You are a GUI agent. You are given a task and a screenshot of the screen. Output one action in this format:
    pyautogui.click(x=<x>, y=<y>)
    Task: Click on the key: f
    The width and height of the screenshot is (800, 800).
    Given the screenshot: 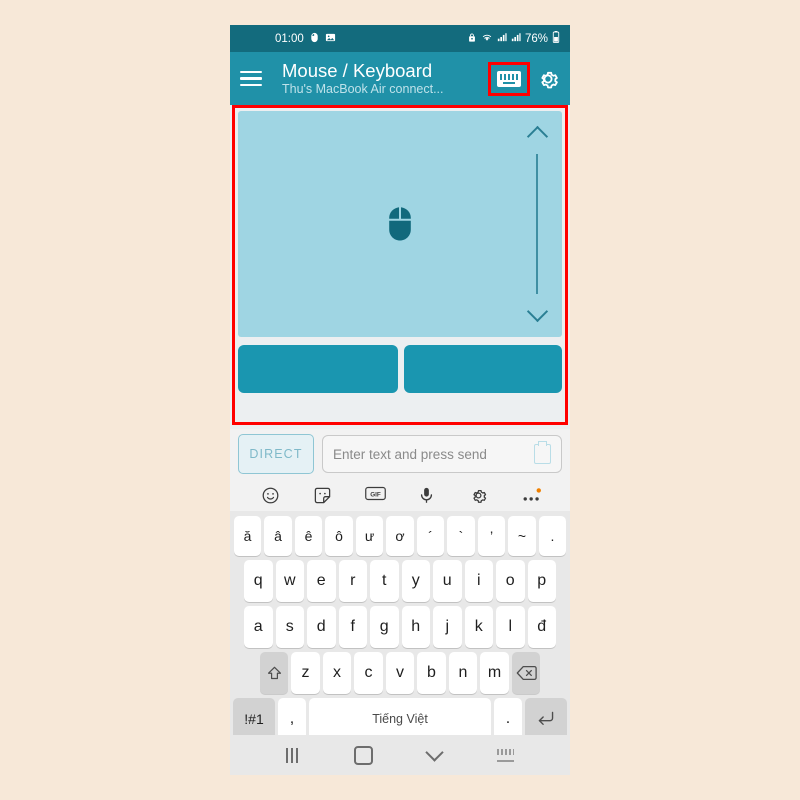 What is the action you would take?
    pyautogui.click(x=352, y=627)
    